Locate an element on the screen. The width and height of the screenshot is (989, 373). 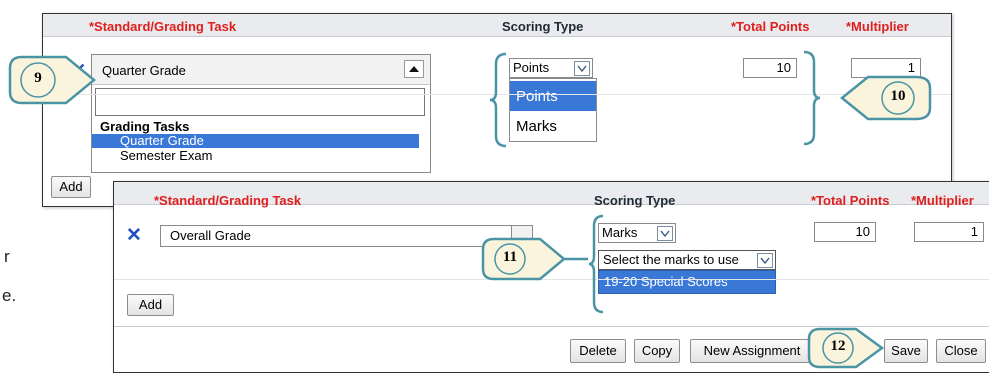
option-label: Marks is located at coordinates (536, 126).